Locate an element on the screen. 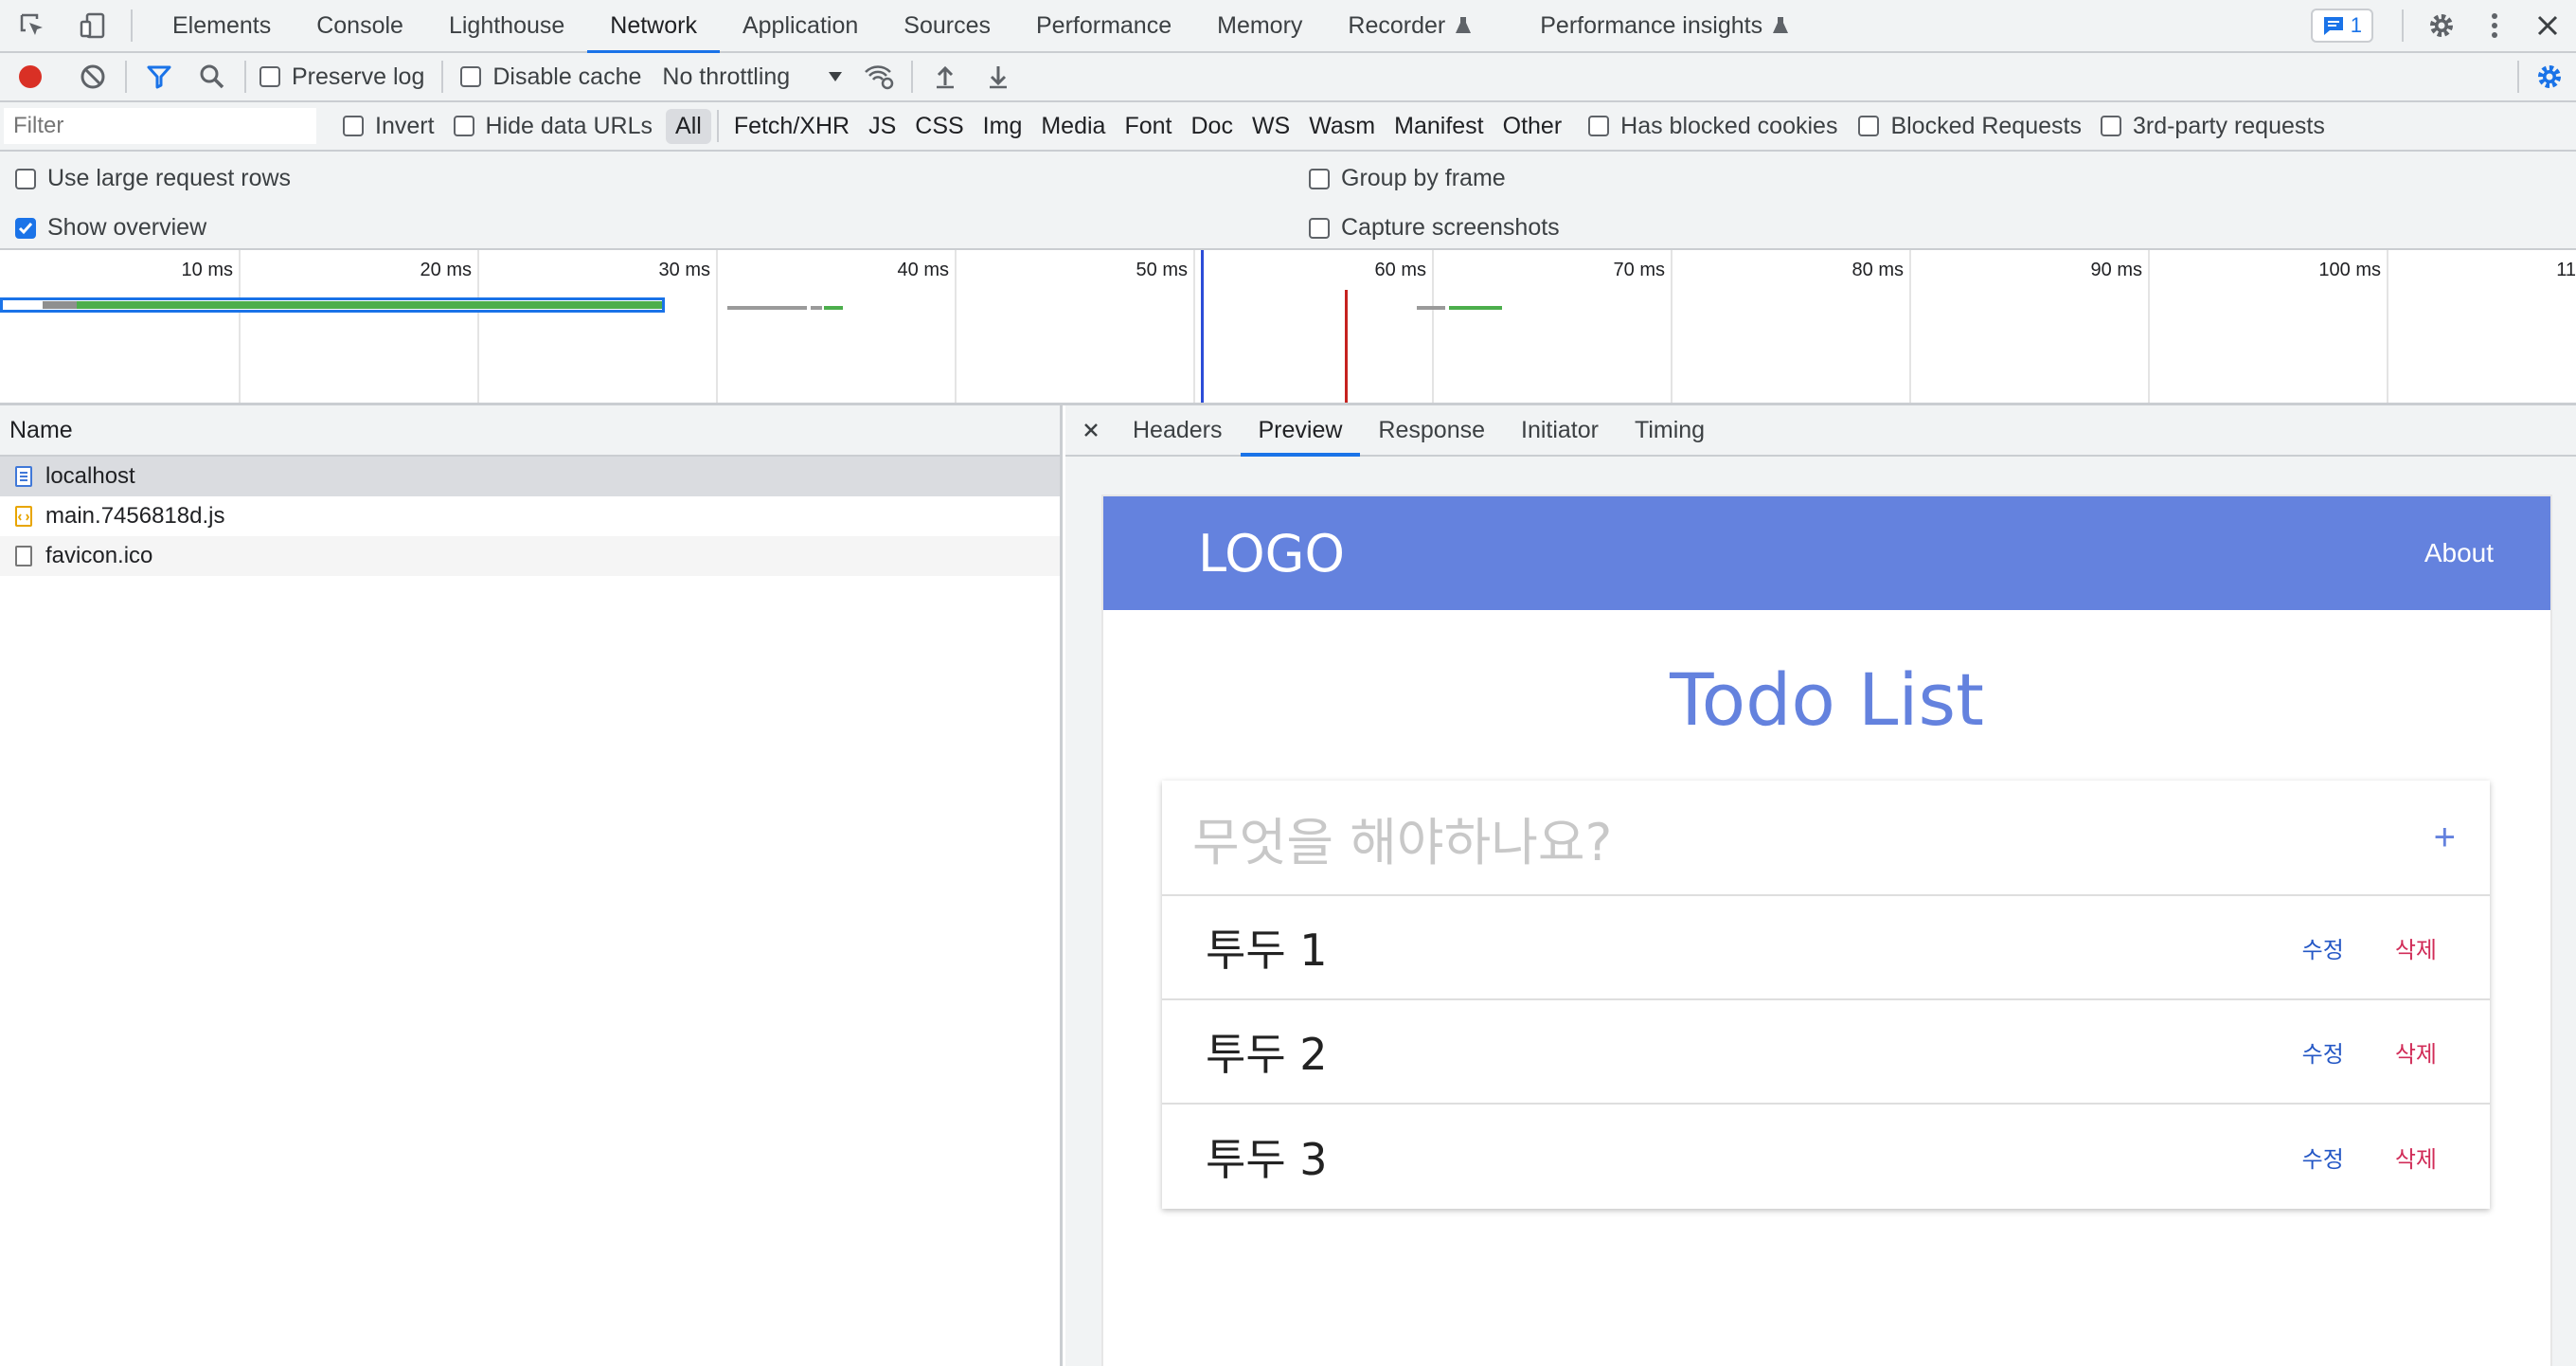 Image resolution: width=2576 pixels, height=1366 pixels. type-filter-other: Other is located at coordinates (1533, 126).